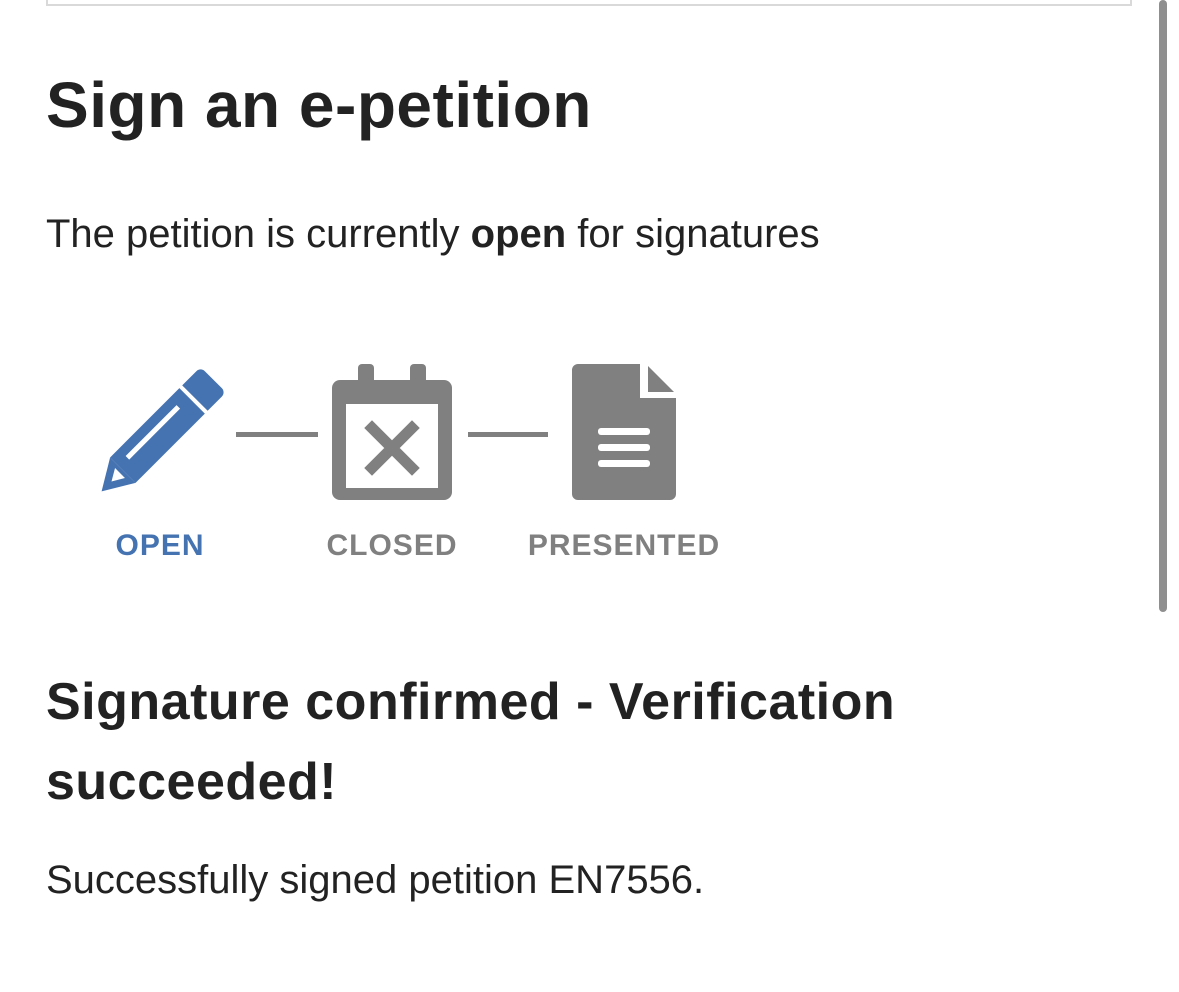 The height and width of the screenshot is (992, 1179). What do you see at coordinates (392, 545) in the screenshot?
I see `stage-label-closed: CLOSED` at bounding box center [392, 545].